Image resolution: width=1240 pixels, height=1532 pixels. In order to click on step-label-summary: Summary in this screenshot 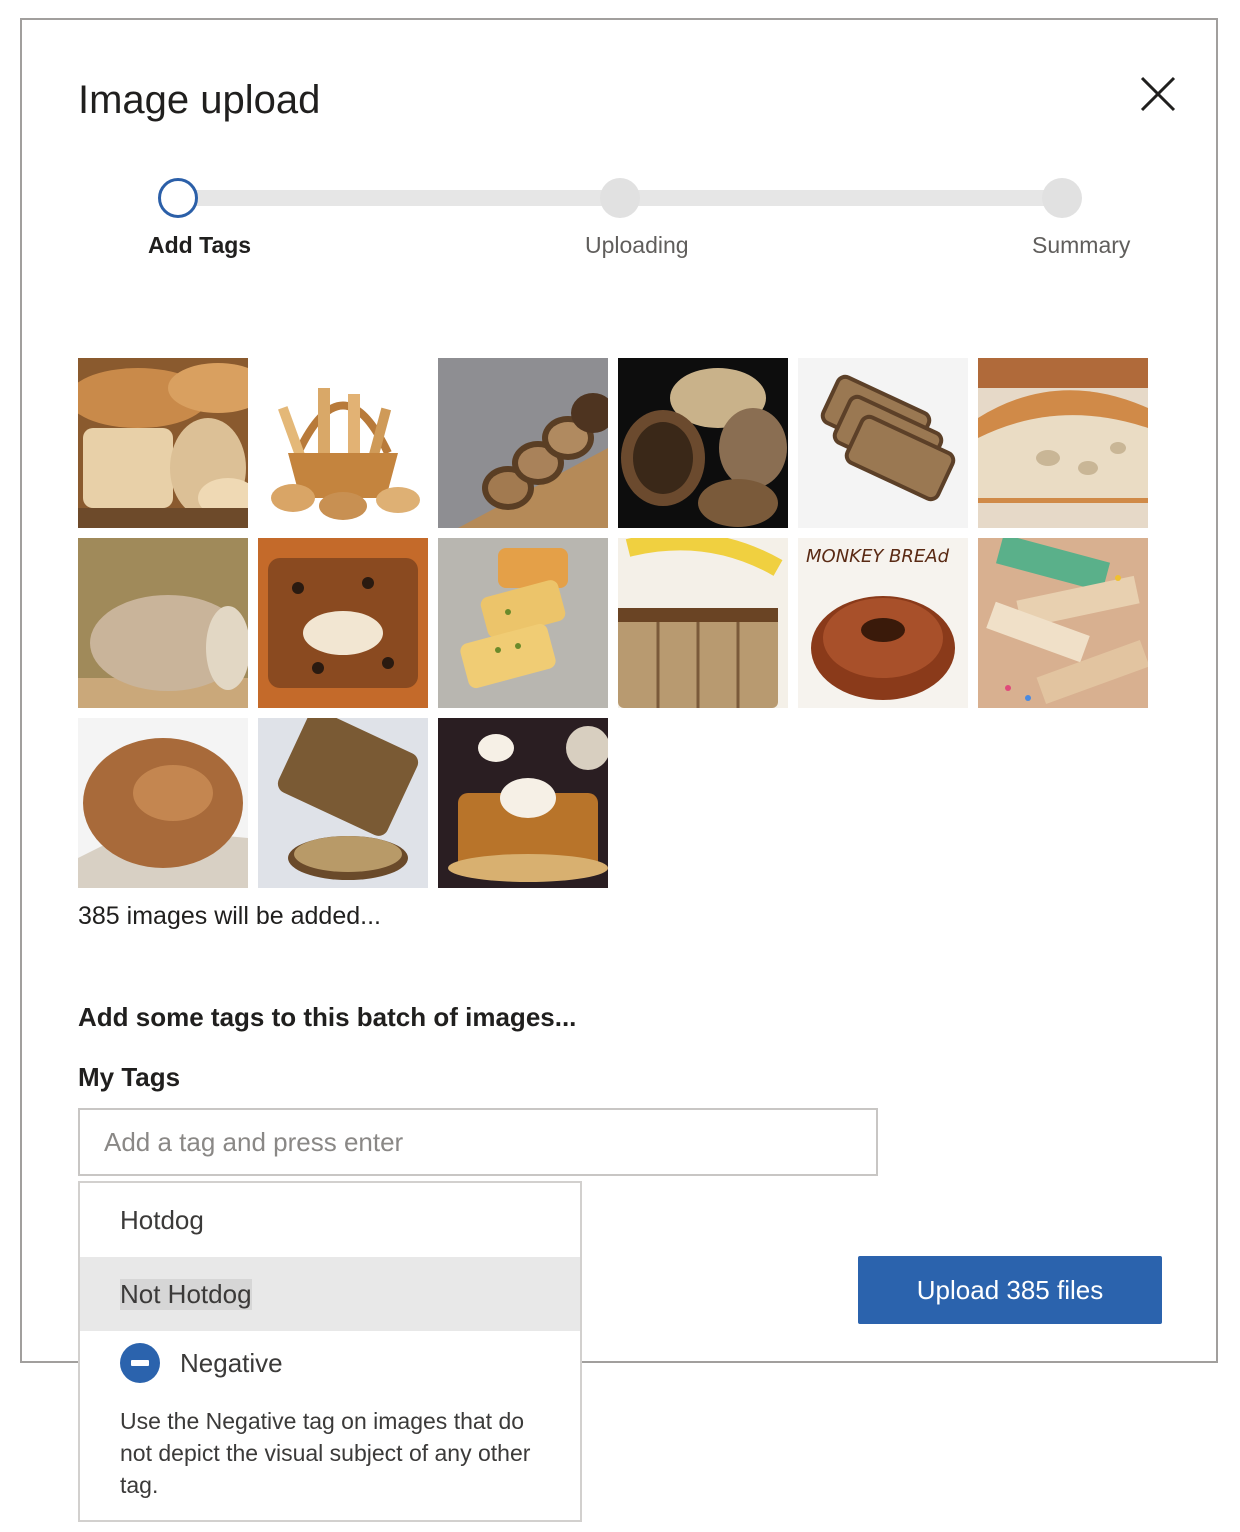, I will do `click(1081, 245)`.